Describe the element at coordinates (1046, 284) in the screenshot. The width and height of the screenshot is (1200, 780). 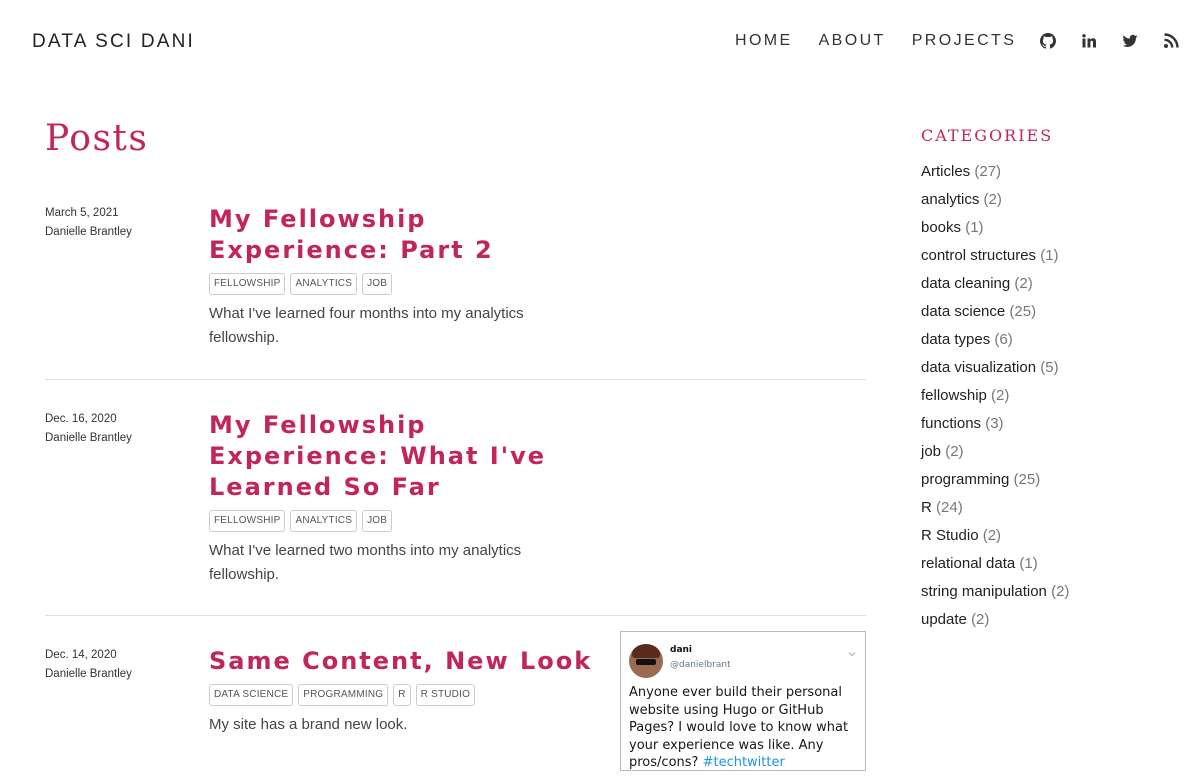
I see `category-item: data cleaning (2)` at that location.